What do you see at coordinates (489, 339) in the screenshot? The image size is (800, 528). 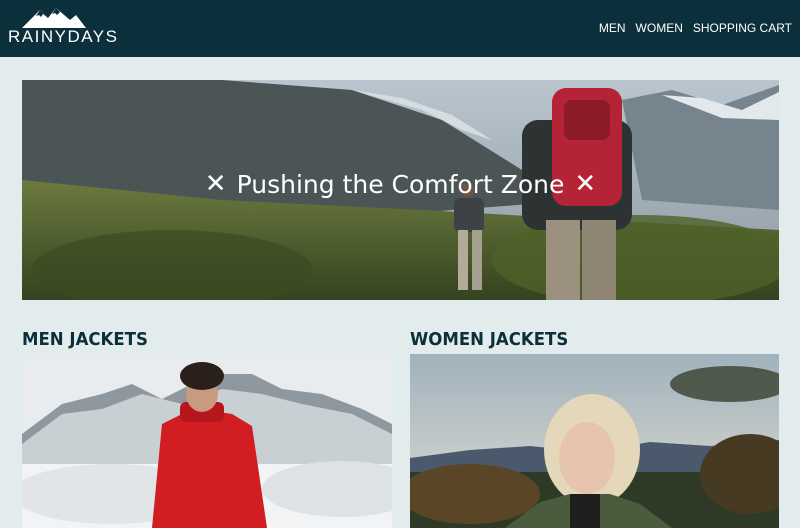 I see `section-title-women: WOMEN JACKETS` at bounding box center [489, 339].